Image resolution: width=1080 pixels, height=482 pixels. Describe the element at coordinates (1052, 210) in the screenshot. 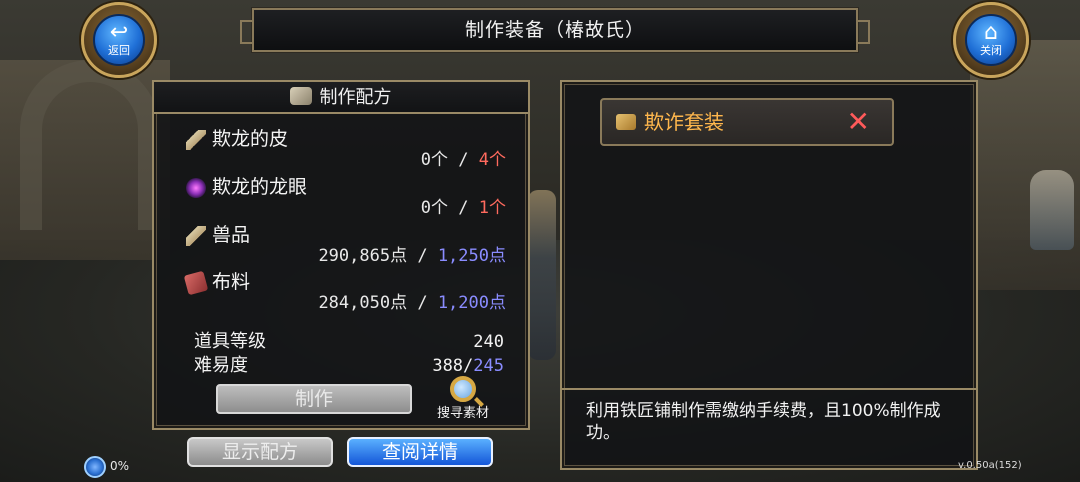

I see `background-npc` at that location.